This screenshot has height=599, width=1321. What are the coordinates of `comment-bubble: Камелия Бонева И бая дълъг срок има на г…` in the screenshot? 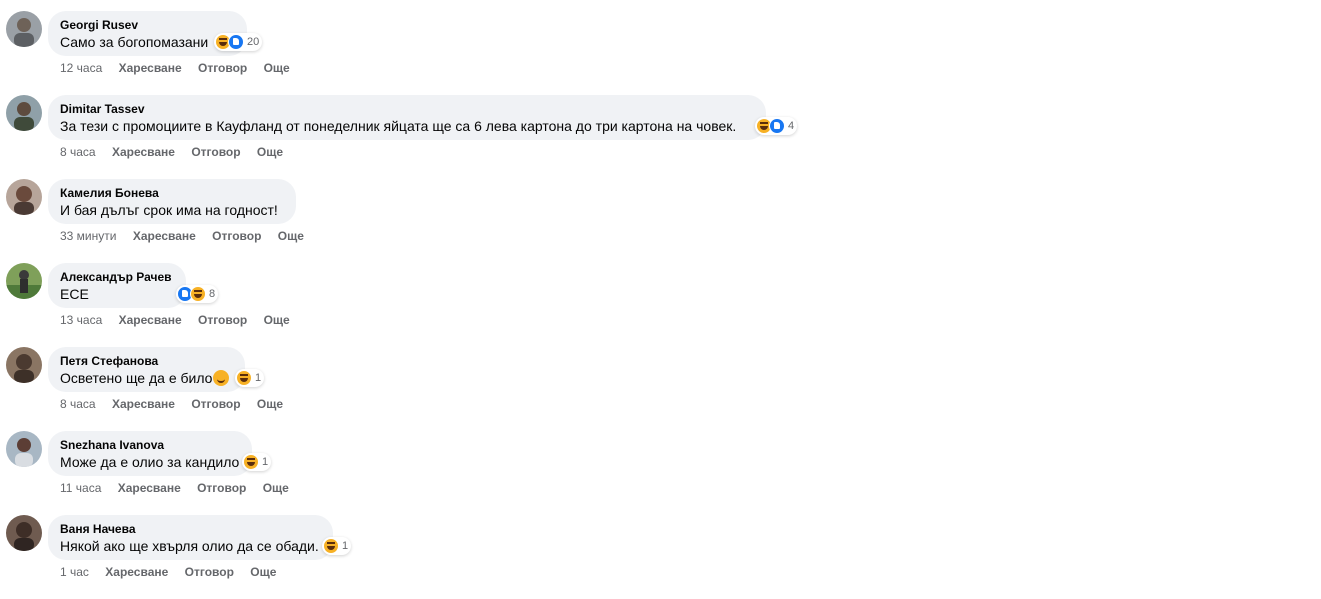 It's located at (172, 201).